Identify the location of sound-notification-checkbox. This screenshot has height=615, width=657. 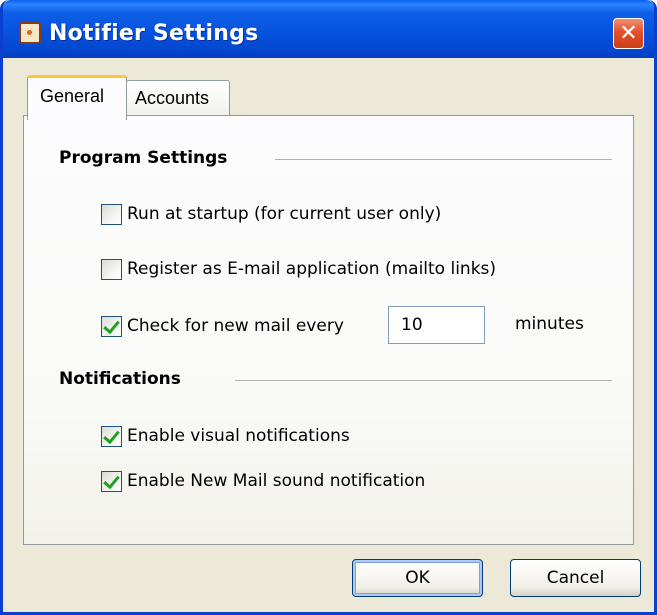
(111, 481).